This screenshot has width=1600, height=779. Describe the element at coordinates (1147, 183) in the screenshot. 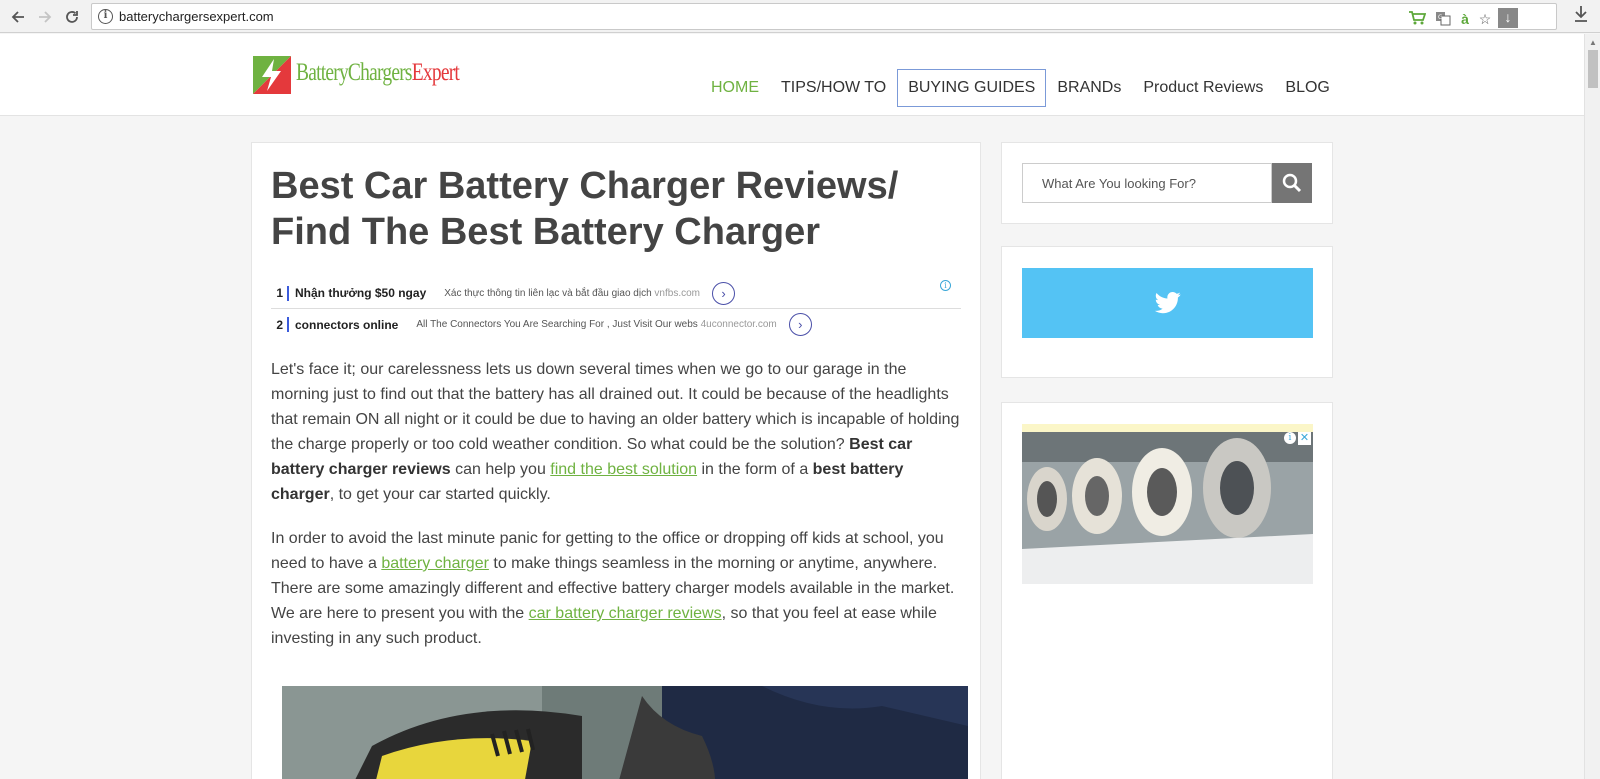

I see `search-input` at that location.